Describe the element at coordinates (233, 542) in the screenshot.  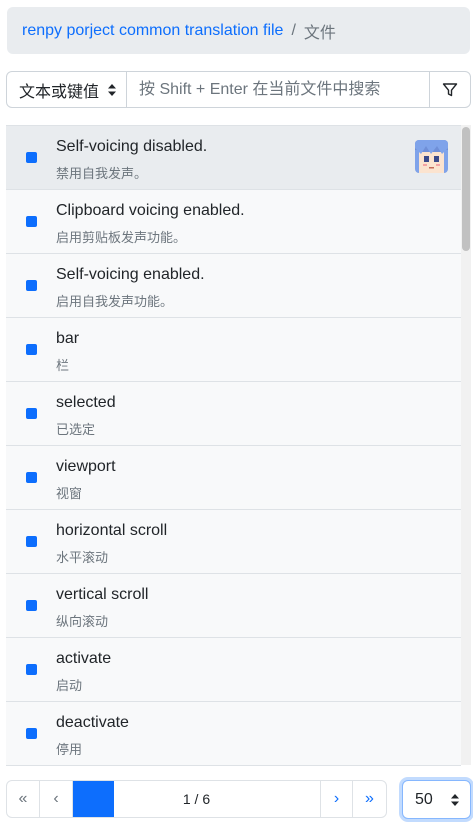
I see `list-item: horizontal scroll 水平滚动` at that location.